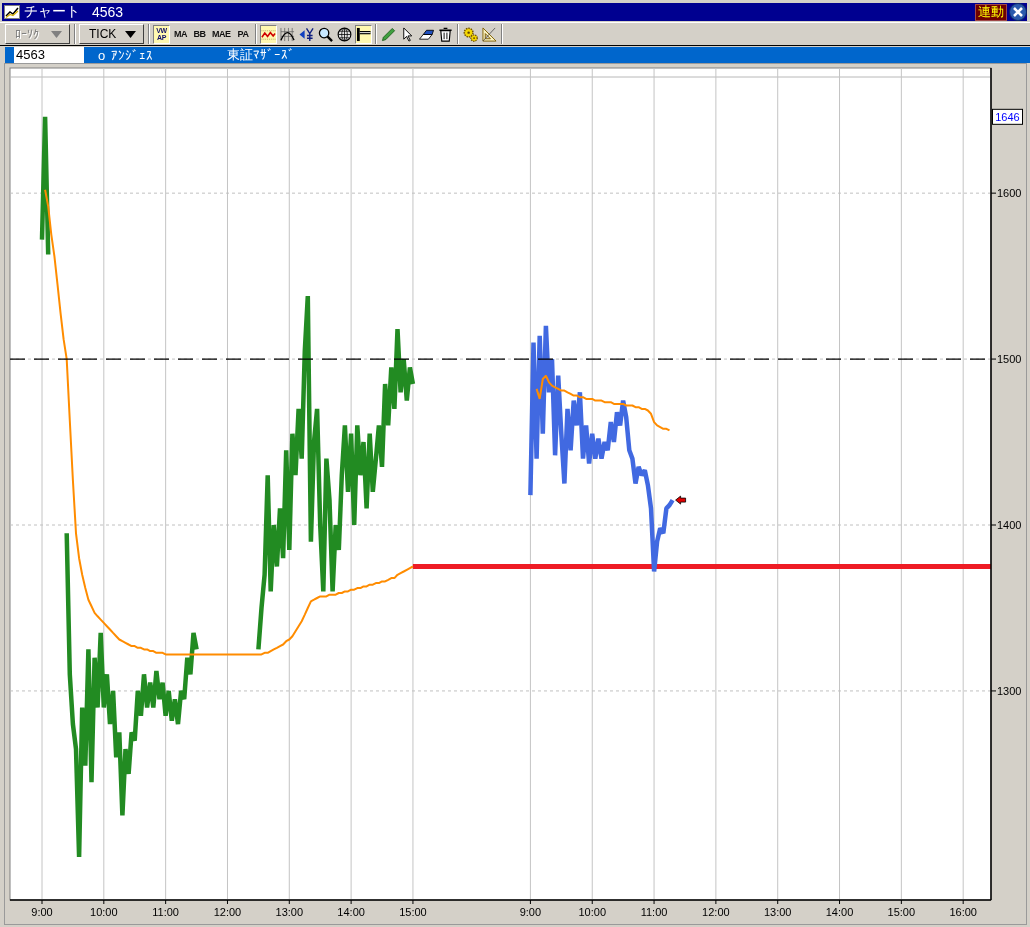 This screenshot has width=1030, height=927. Describe the element at coordinates (102, 55) in the screenshot. I see `status-mark: o` at that location.